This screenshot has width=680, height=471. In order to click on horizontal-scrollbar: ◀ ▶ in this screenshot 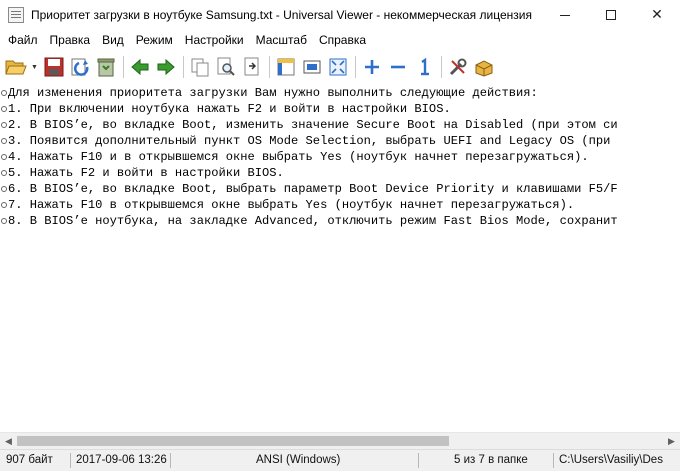, I will do `click(340, 440)`.